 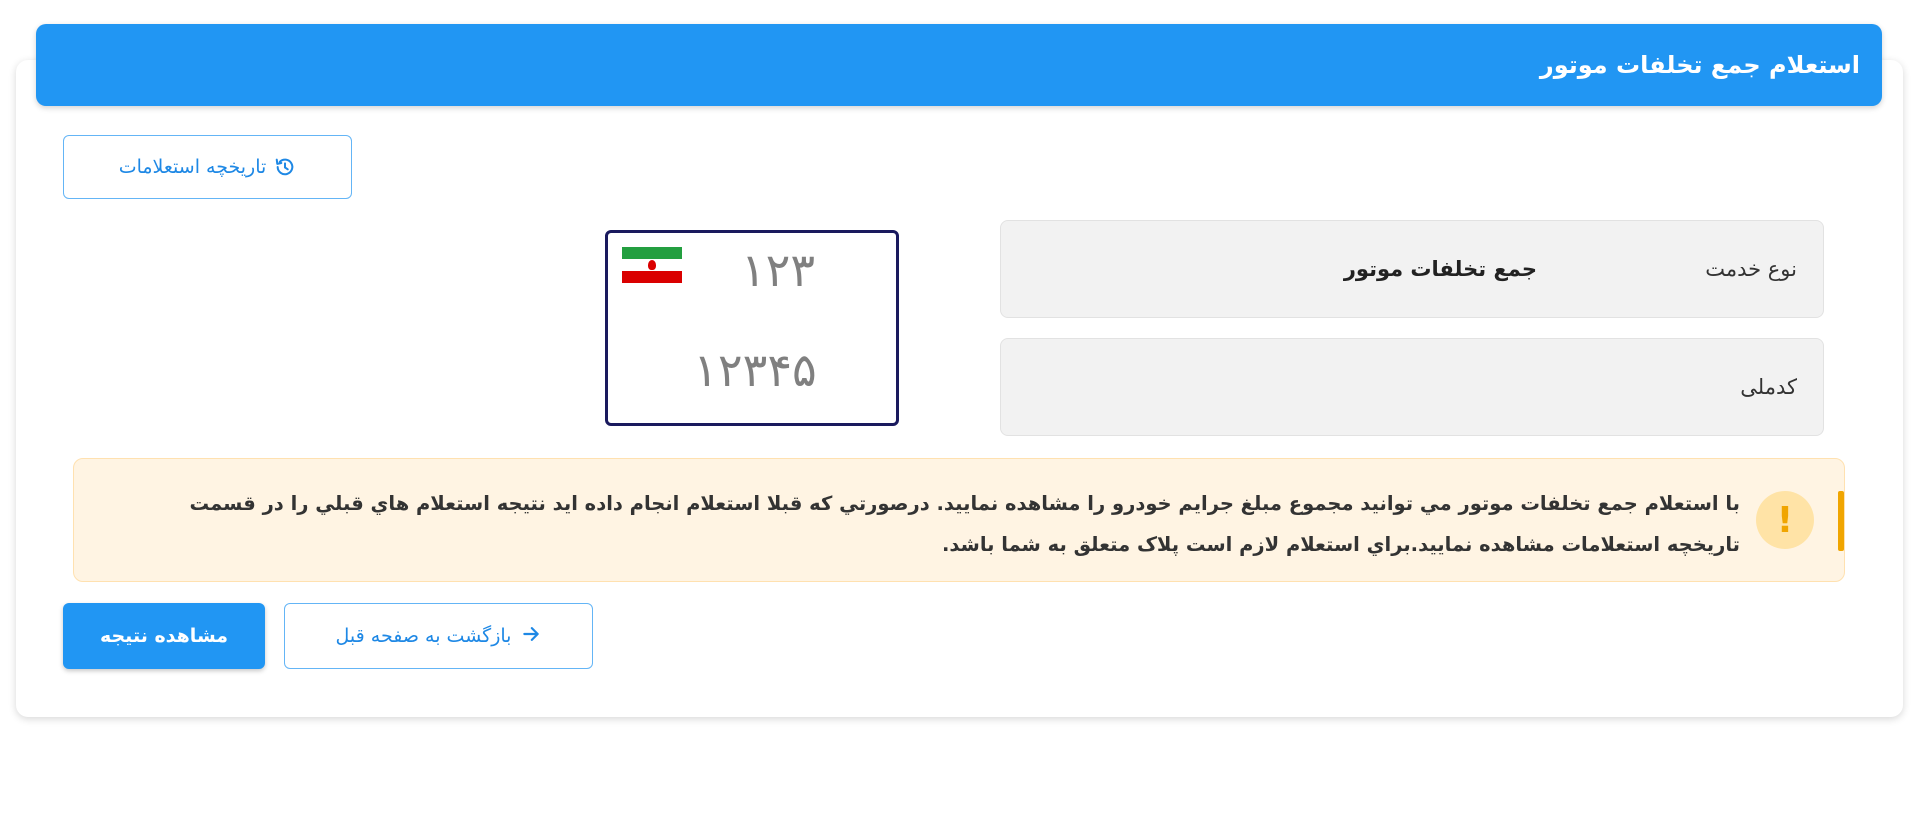 What do you see at coordinates (1841, 521) in the screenshot?
I see `alert-accent-bar` at bounding box center [1841, 521].